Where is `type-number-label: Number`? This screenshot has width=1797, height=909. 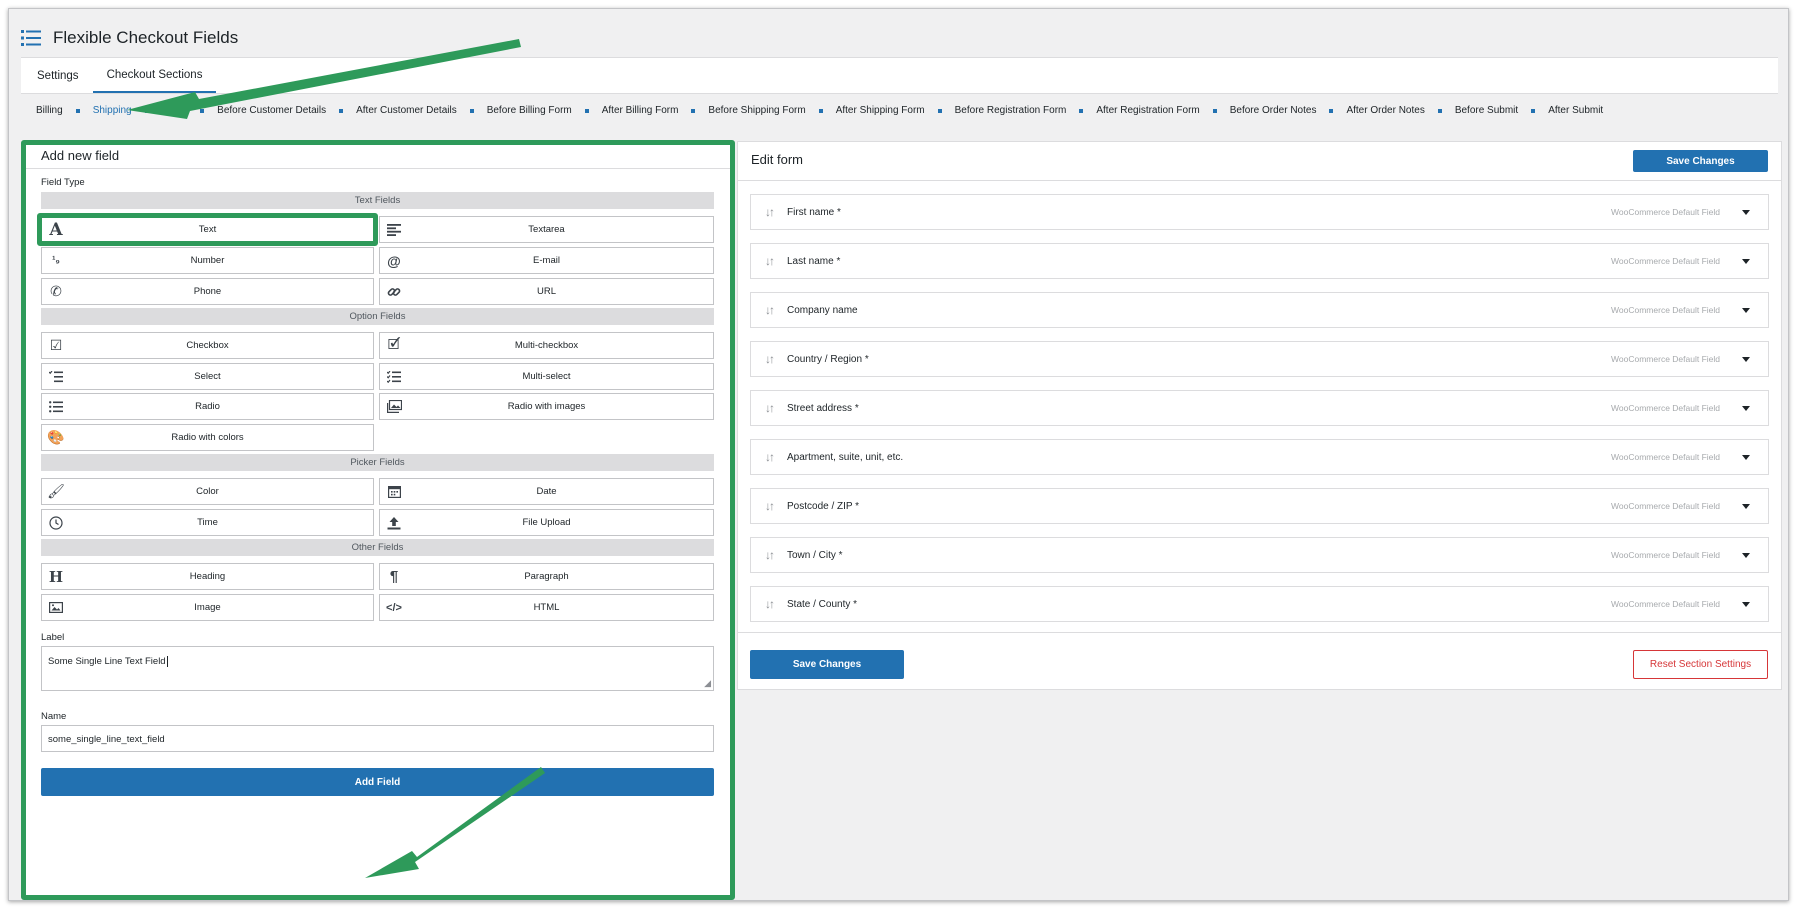
type-number-label: Number is located at coordinates (207, 260).